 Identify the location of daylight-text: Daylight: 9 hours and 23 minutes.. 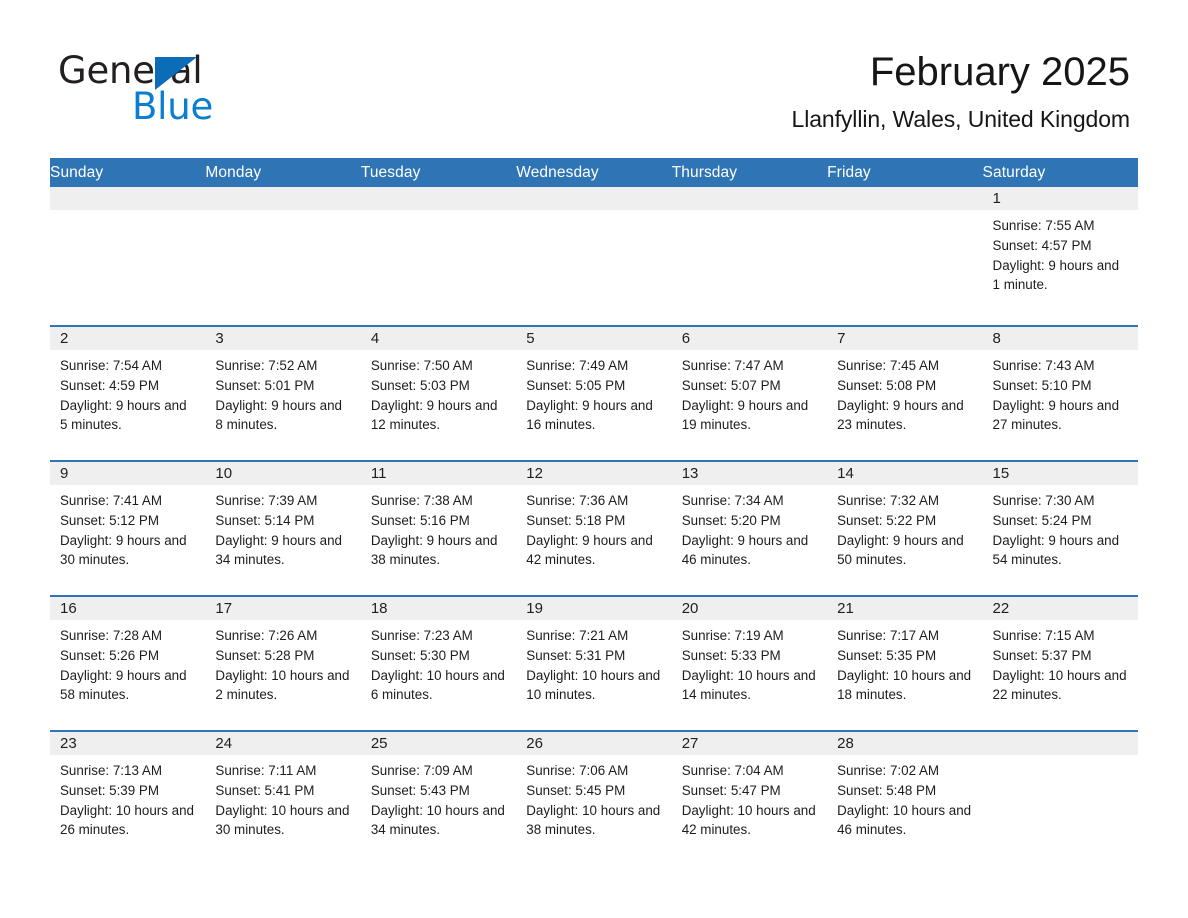
(900, 415).